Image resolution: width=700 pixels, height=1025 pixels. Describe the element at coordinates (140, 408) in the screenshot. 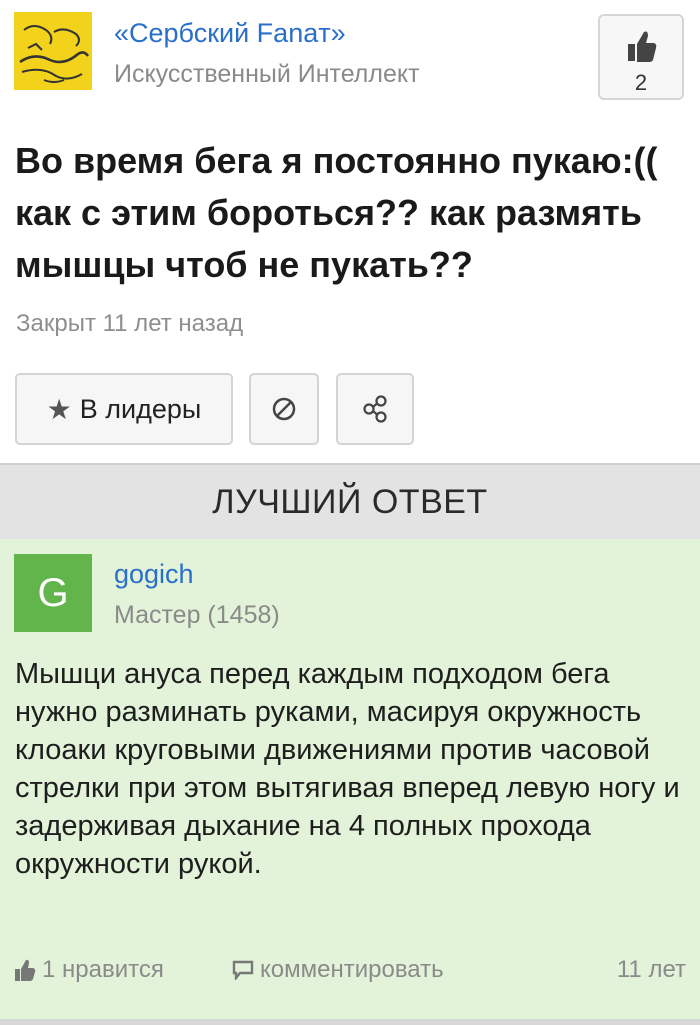

I see `add-to-leaders-label: В лидеры` at that location.